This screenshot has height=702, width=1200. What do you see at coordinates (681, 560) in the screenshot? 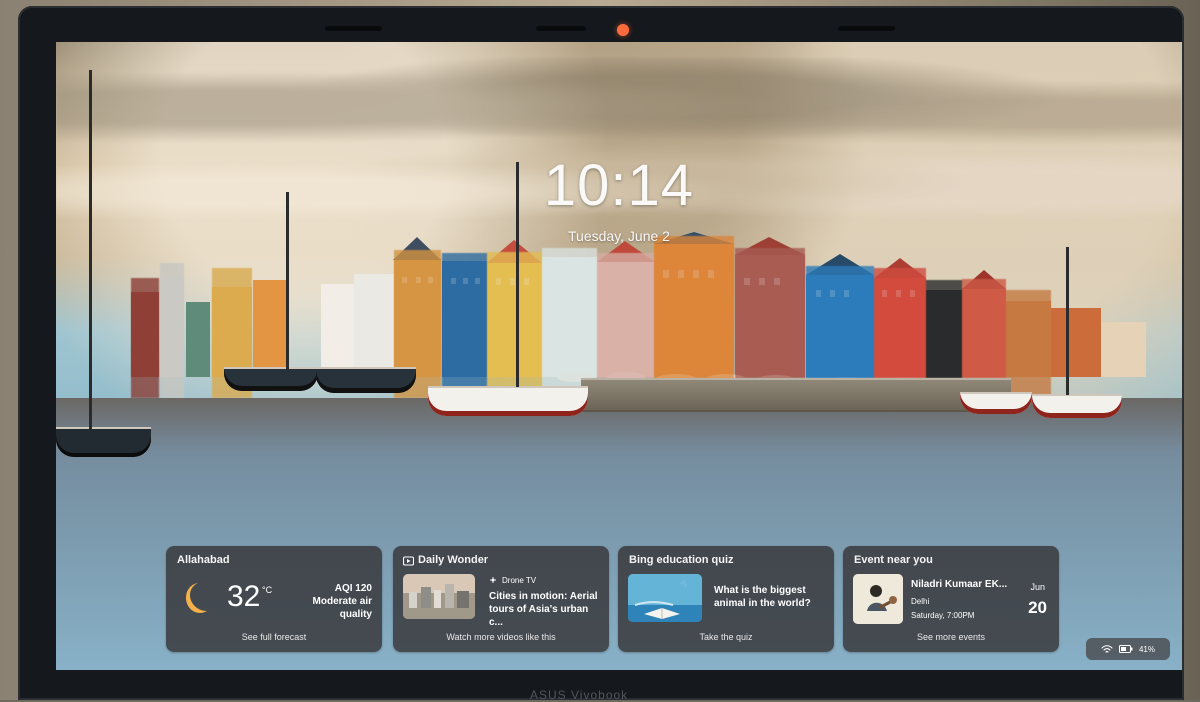
I see `quiz-title: Bing education quiz` at bounding box center [681, 560].